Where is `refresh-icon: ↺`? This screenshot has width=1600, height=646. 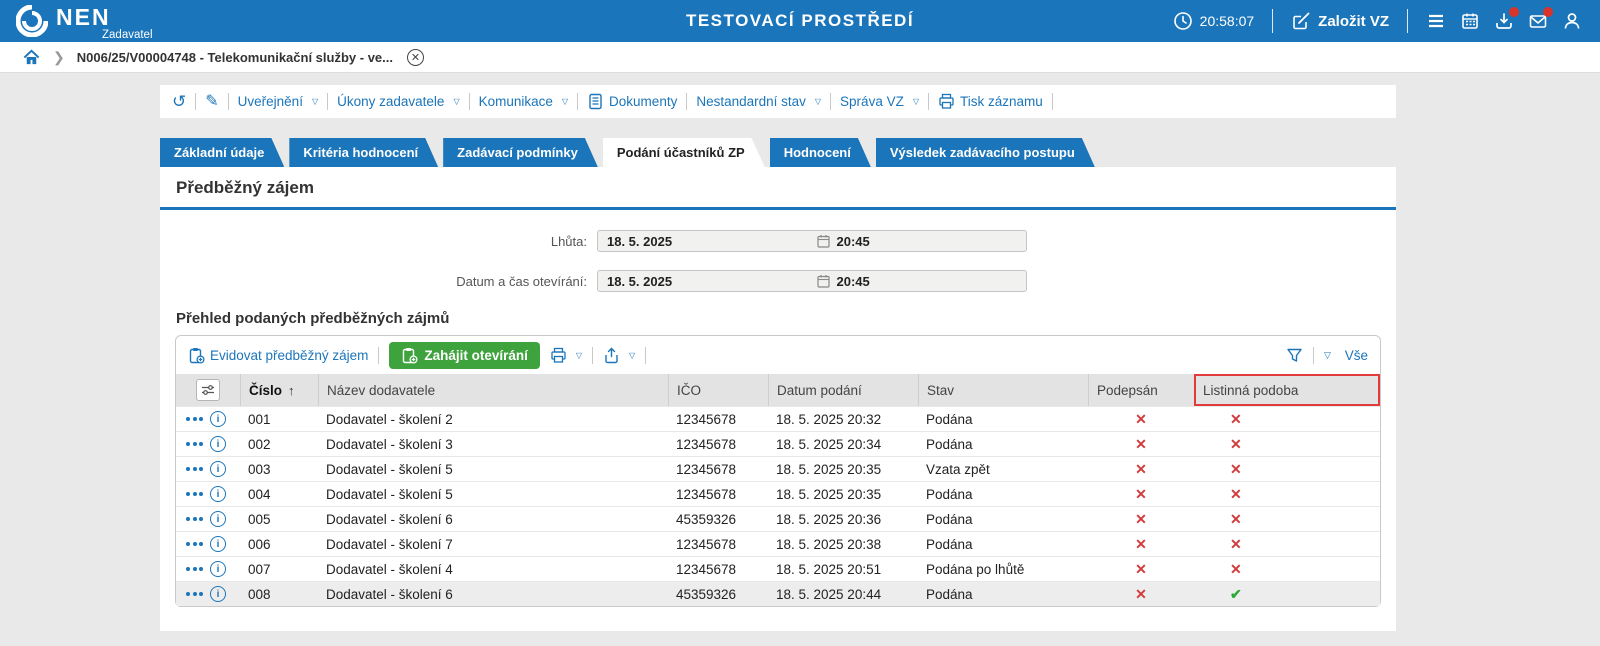 refresh-icon: ↺ is located at coordinates (179, 101).